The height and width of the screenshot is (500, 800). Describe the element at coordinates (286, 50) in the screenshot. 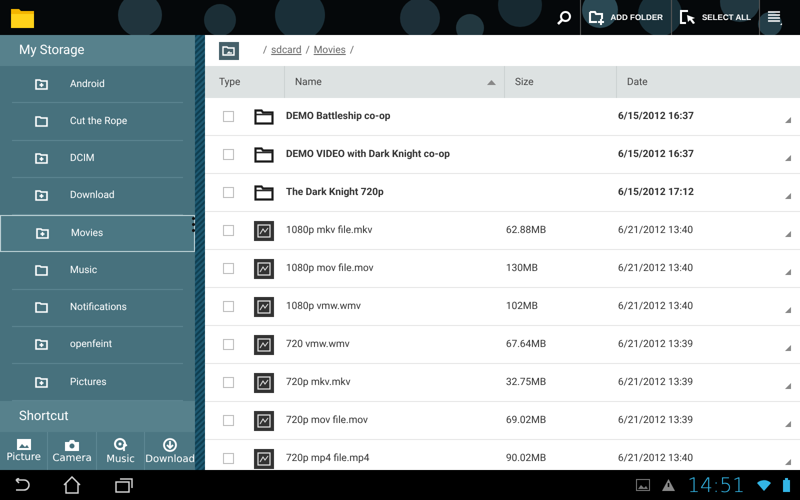

I see `path-link: sdcard` at that location.